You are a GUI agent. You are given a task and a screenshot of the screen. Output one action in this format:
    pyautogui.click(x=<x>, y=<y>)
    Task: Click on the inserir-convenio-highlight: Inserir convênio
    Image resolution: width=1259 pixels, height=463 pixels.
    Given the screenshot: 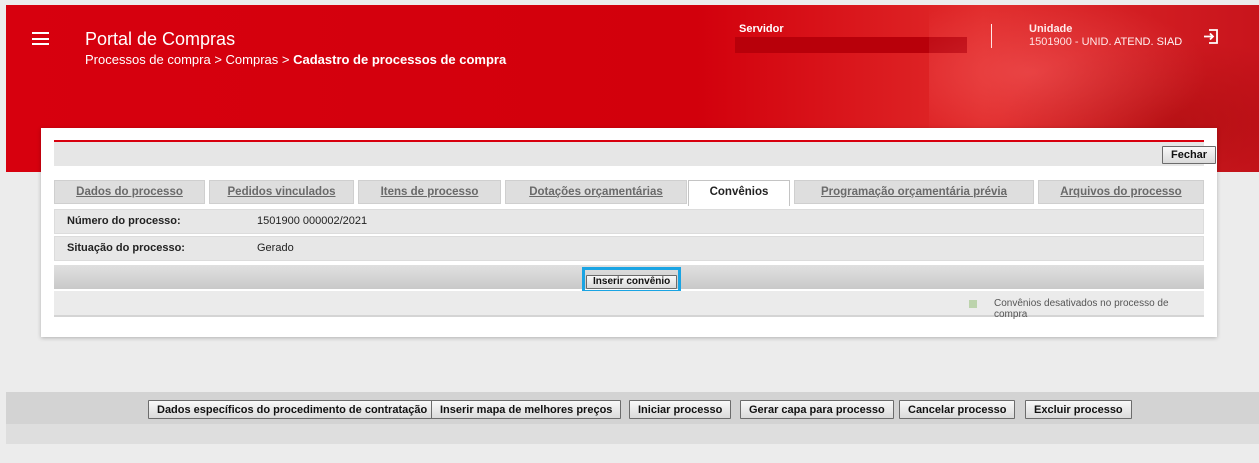 What is the action you would take?
    pyautogui.click(x=632, y=280)
    